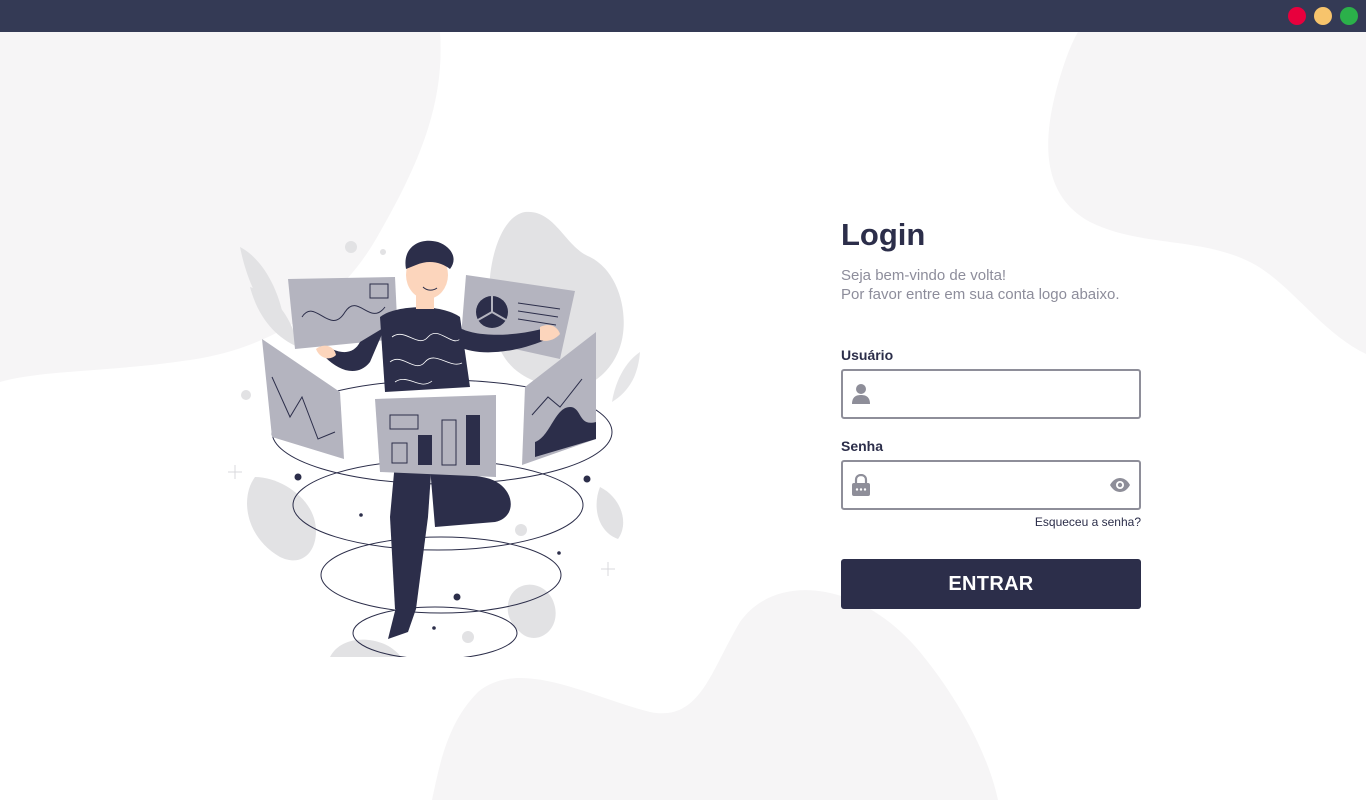 This screenshot has height=800, width=1366. Describe the element at coordinates (1323, 16) in the screenshot. I see `window-minimize-button` at that location.